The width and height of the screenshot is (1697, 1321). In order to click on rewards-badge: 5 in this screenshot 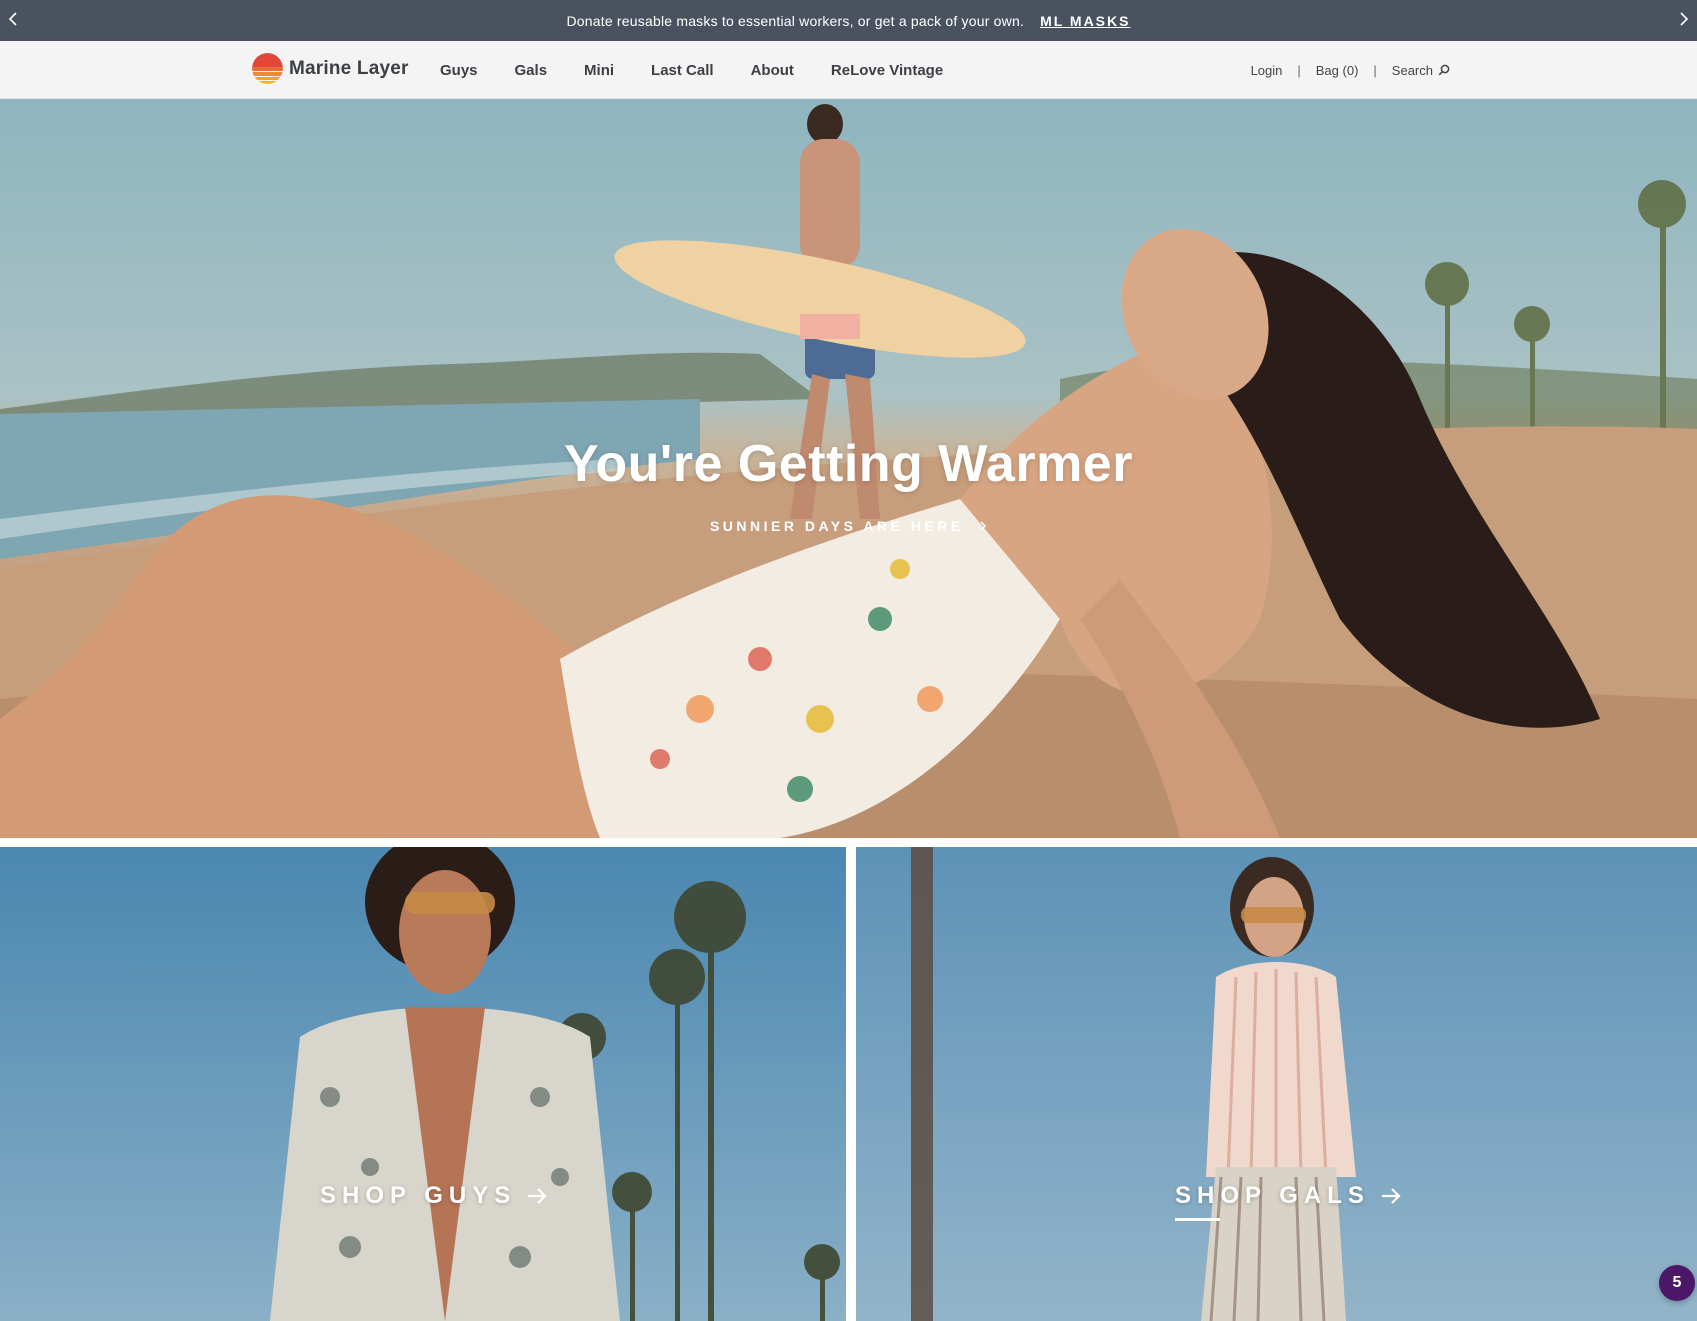, I will do `click(1677, 1283)`.